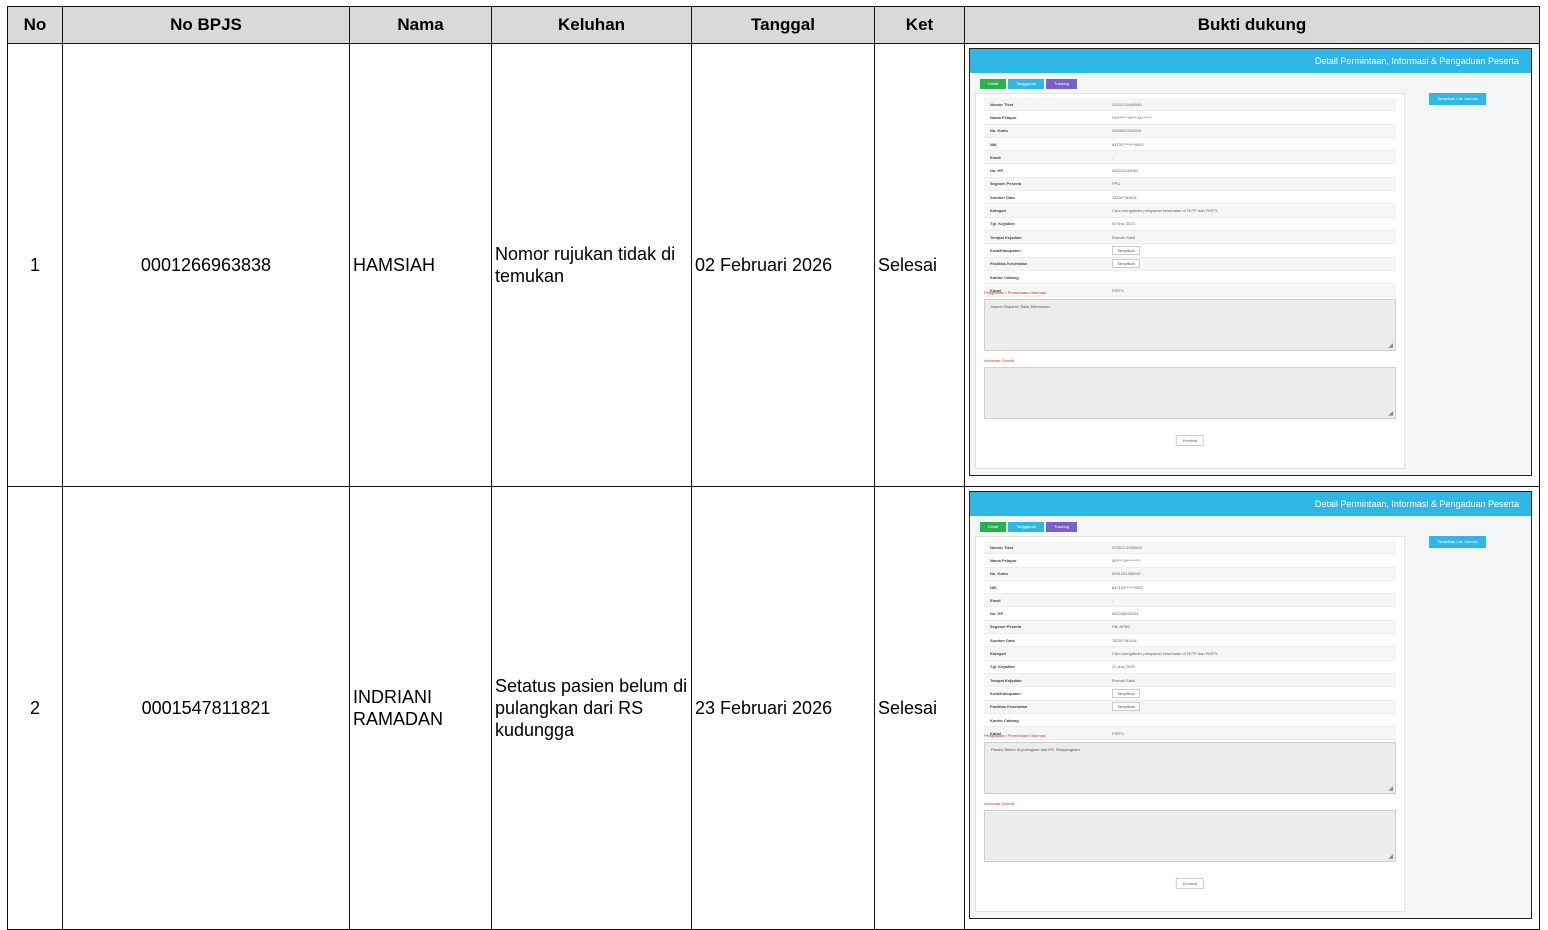 The height and width of the screenshot is (930, 1548). Describe the element at coordinates (206, 265) in the screenshot. I see `cell-no-bpjs: 0001266963838` at that location.